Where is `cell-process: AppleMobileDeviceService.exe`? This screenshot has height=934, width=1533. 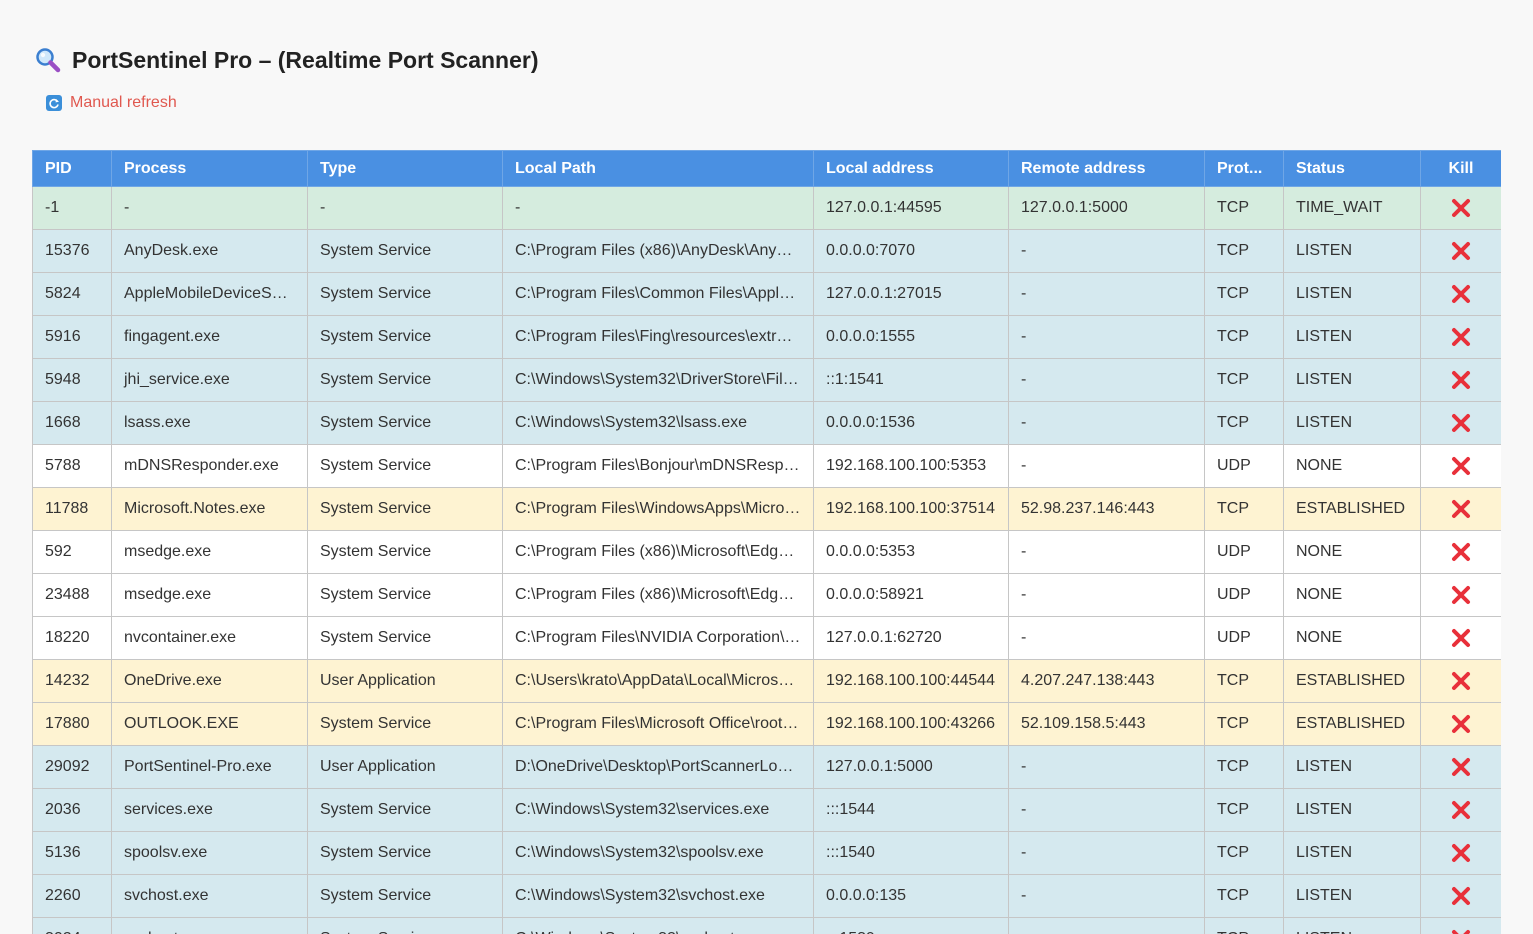 cell-process: AppleMobileDeviceService.exe is located at coordinates (209, 294).